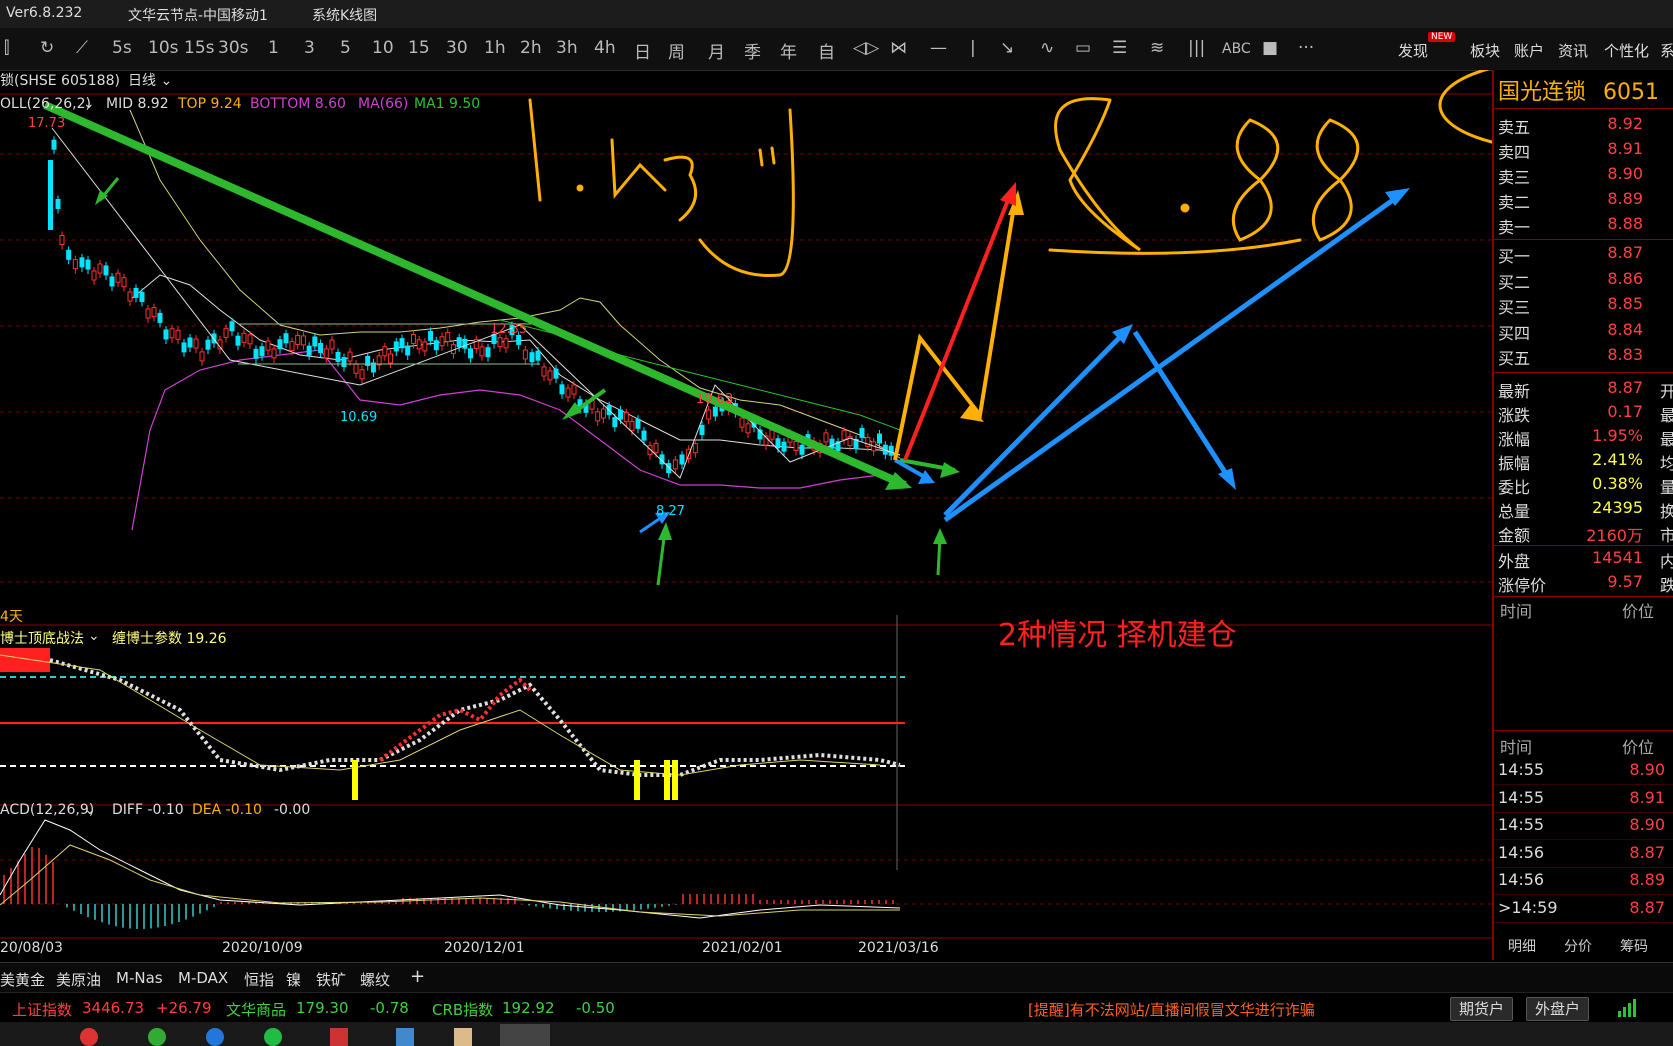  Describe the element at coordinates (1585, 390) in the screenshot. I see `stats-row: 最新 8.87 开` at that location.